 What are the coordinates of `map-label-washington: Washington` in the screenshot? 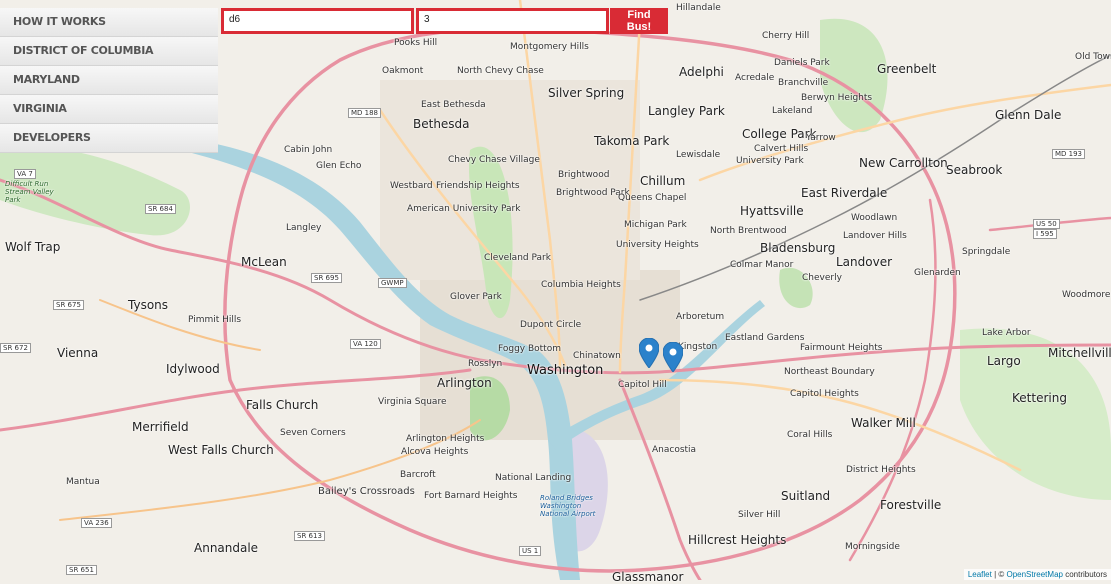 It's located at (565, 370).